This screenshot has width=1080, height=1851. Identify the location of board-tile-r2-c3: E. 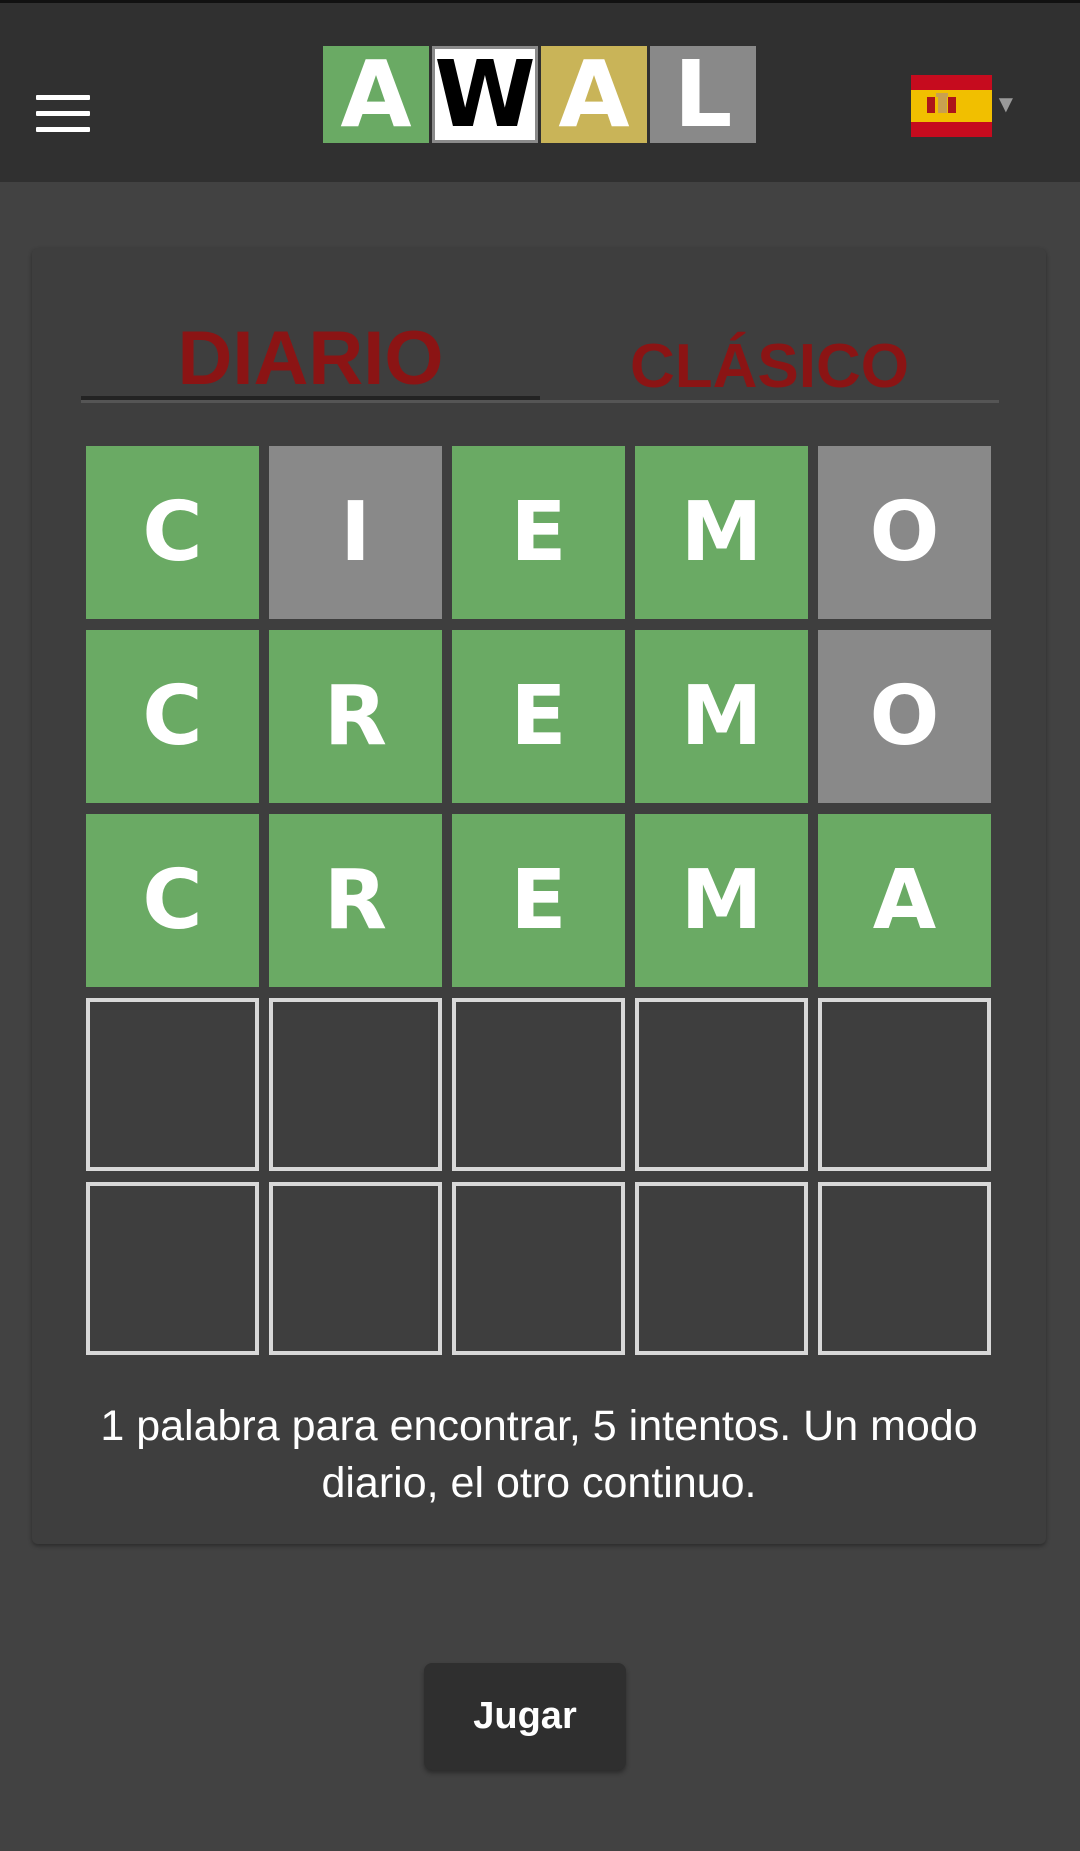
(538, 716).